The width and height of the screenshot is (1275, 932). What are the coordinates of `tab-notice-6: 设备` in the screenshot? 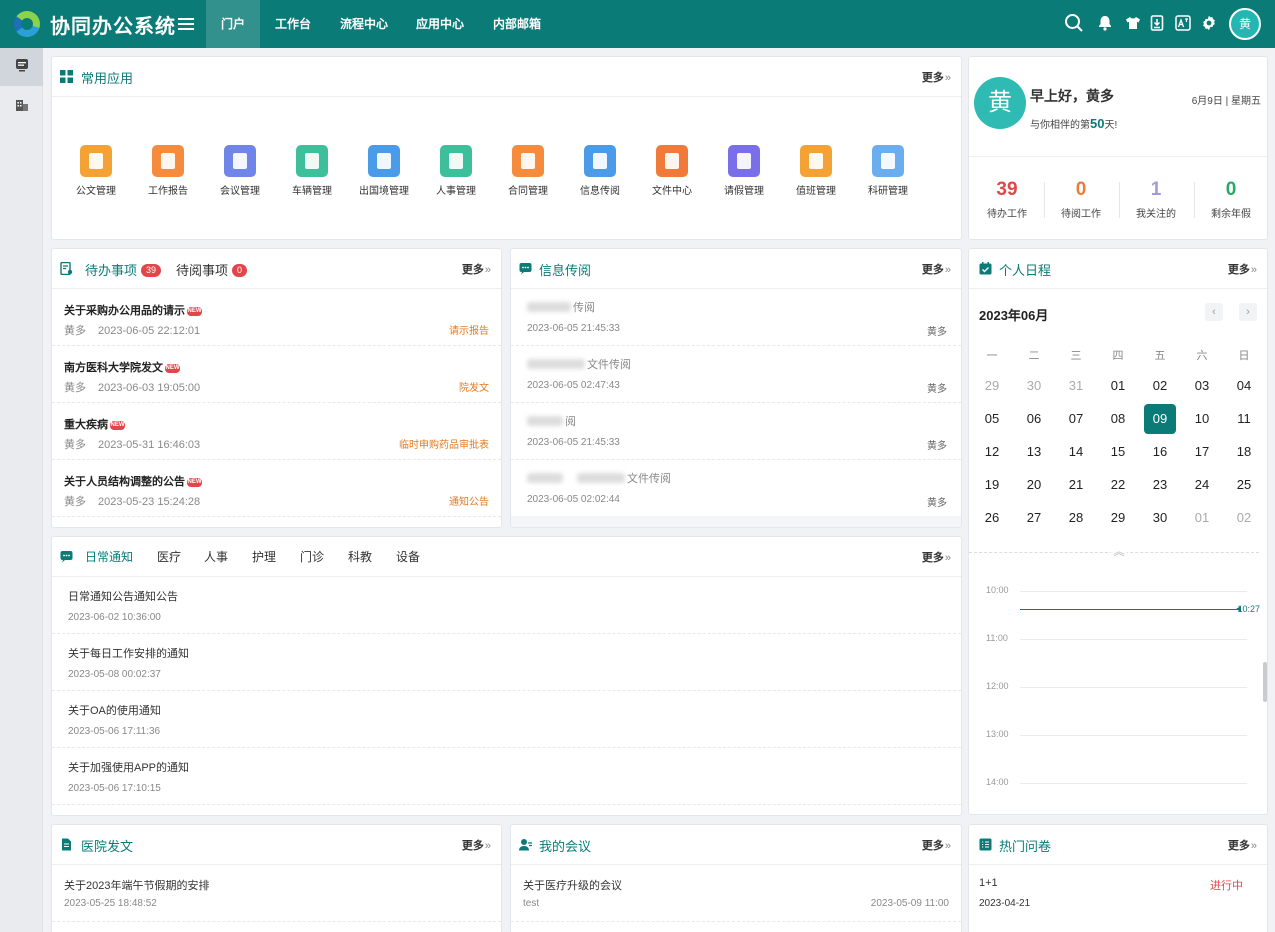 It's located at (408, 556).